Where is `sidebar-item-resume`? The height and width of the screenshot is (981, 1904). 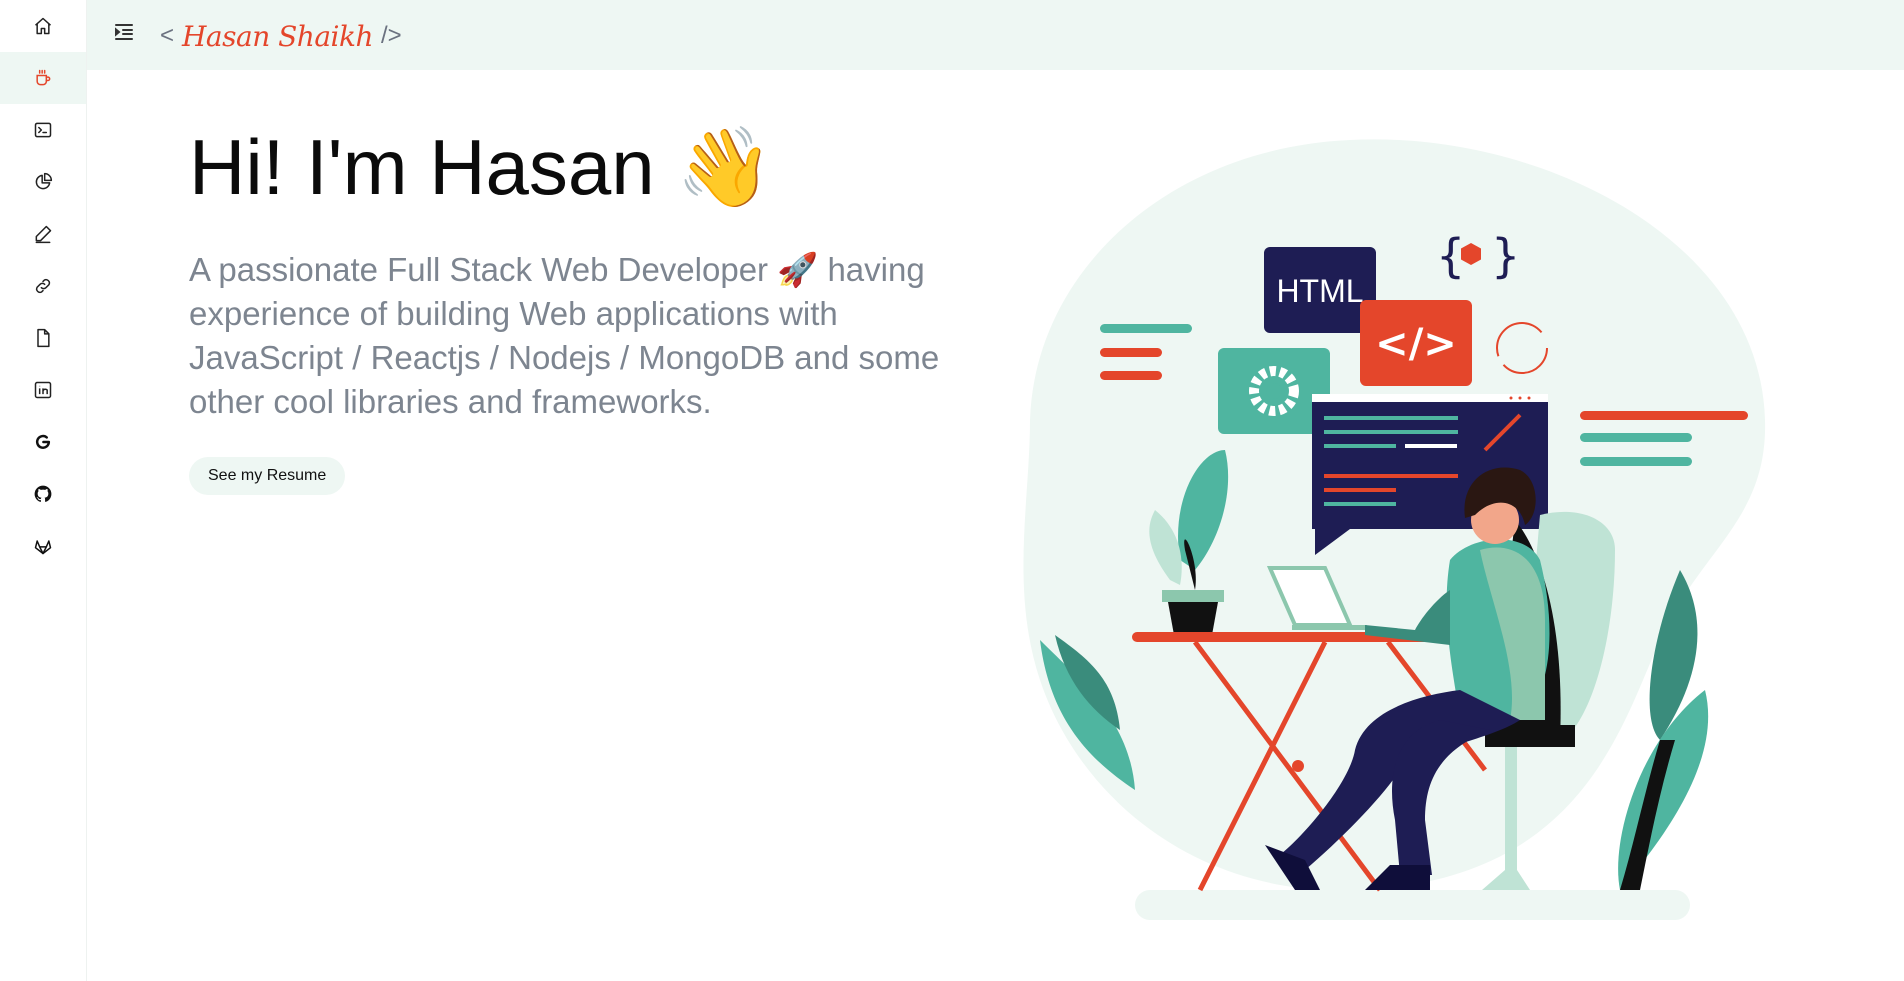 sidebar-item-resume is located at coordinates (43, 338).